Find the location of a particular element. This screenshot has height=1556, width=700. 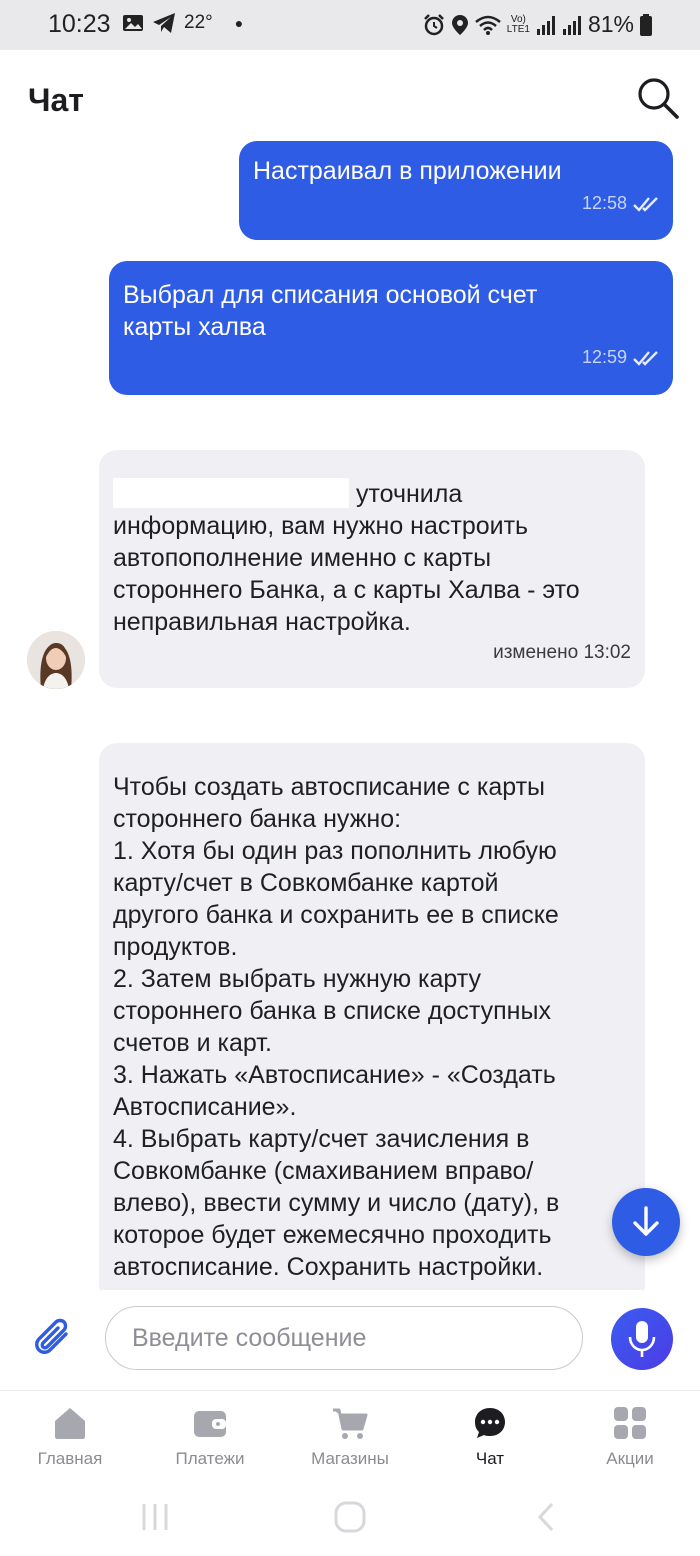

redacted-name is located at coordinates (231, 493).